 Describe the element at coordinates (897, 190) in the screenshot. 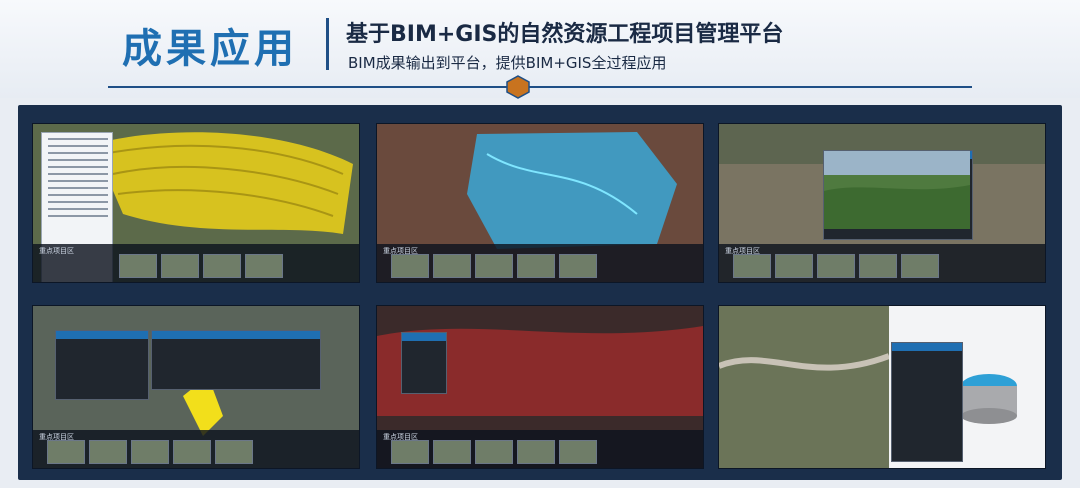

I see `photo` at that location.